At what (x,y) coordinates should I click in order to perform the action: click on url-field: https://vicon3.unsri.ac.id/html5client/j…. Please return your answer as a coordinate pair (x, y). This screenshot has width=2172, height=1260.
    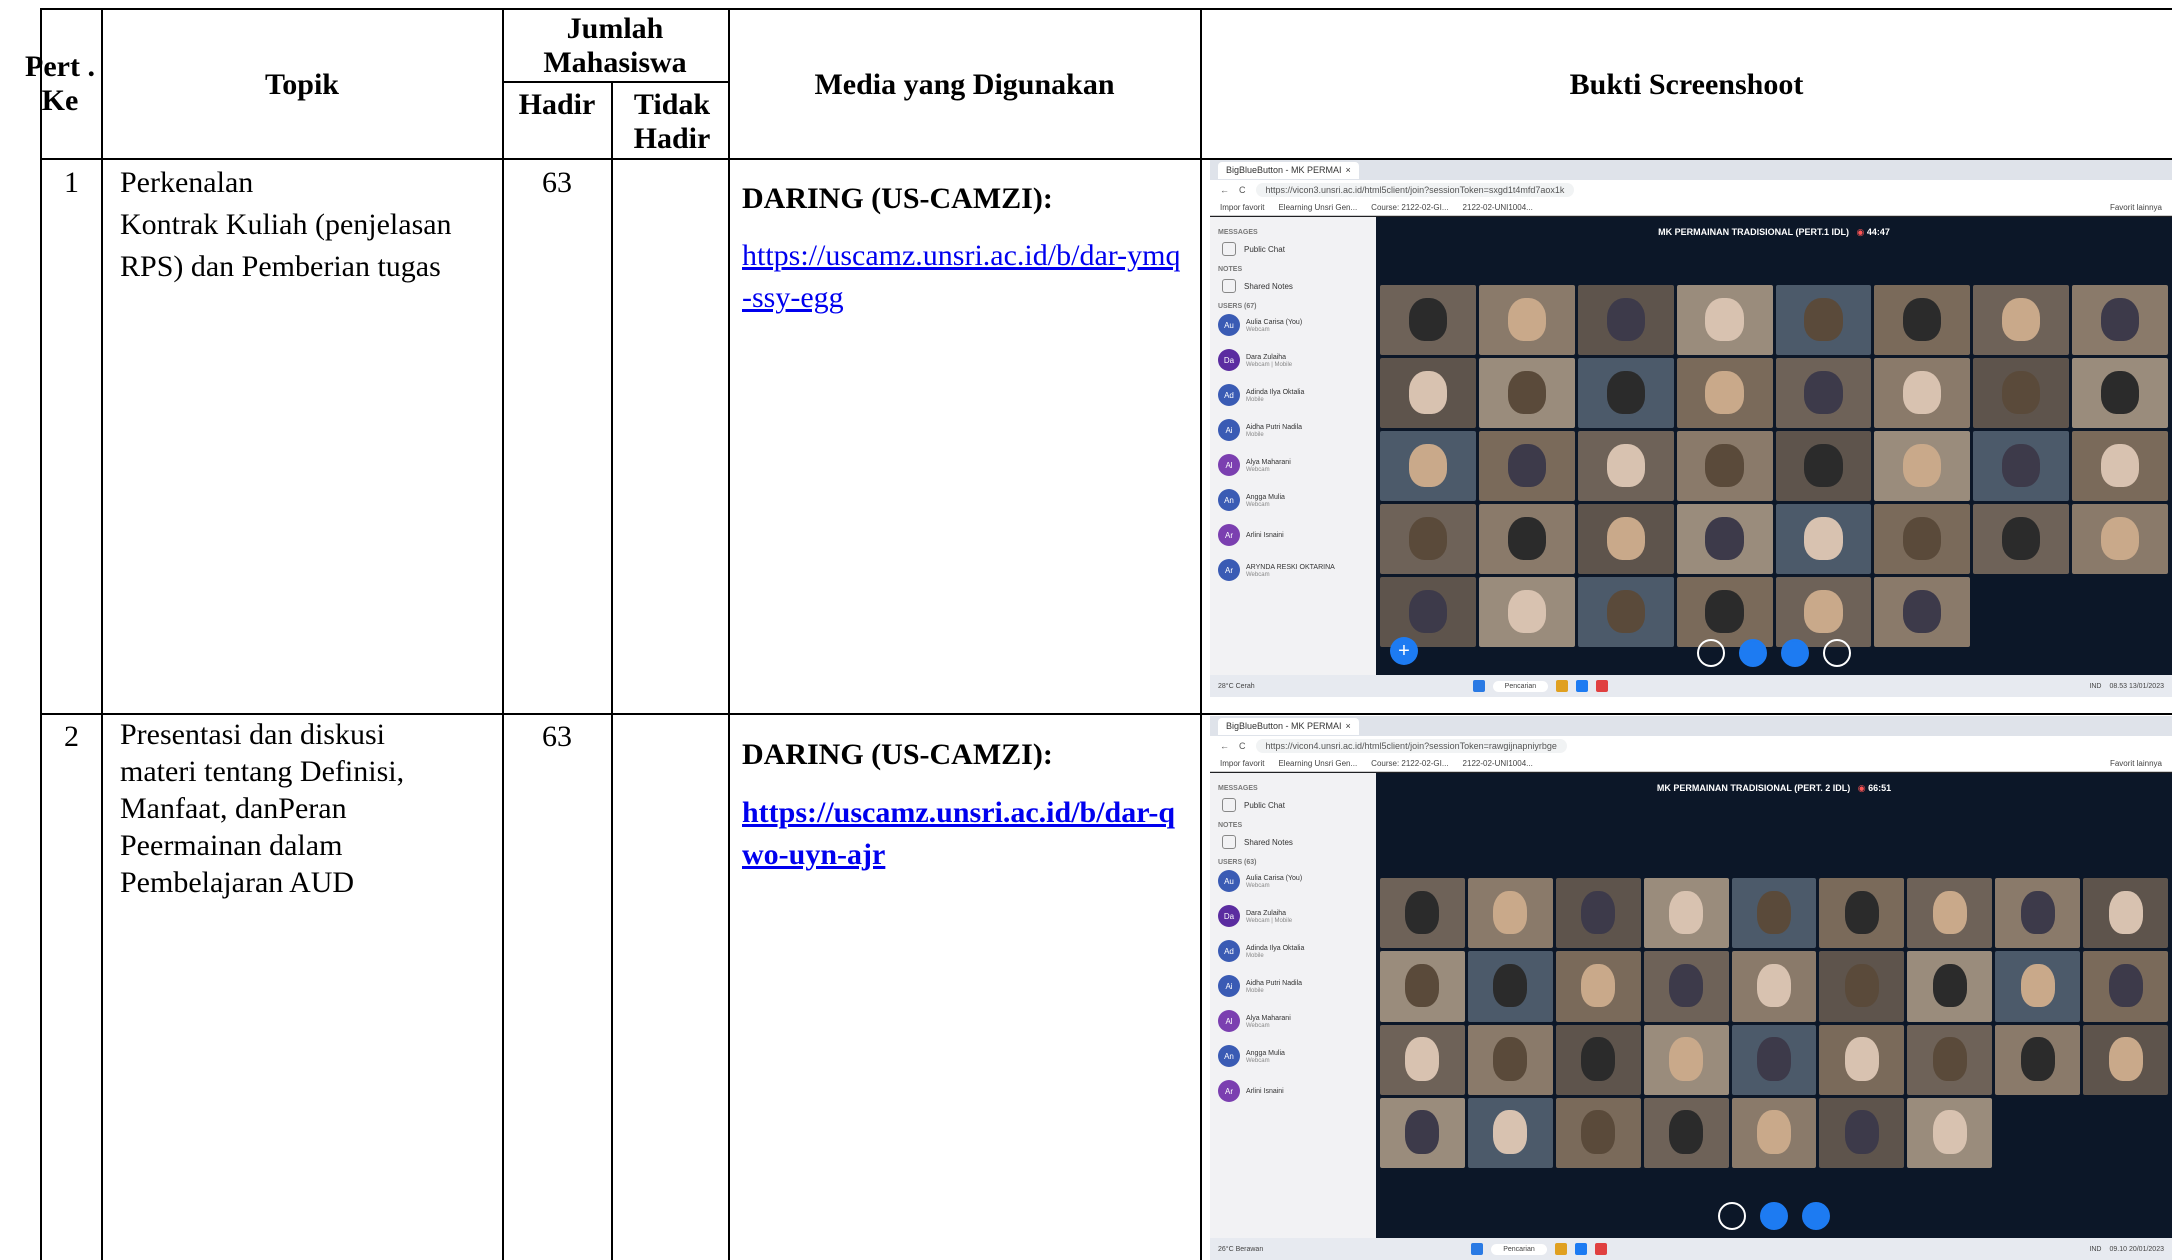
    Looking at the image, I should click on (1415, 190).